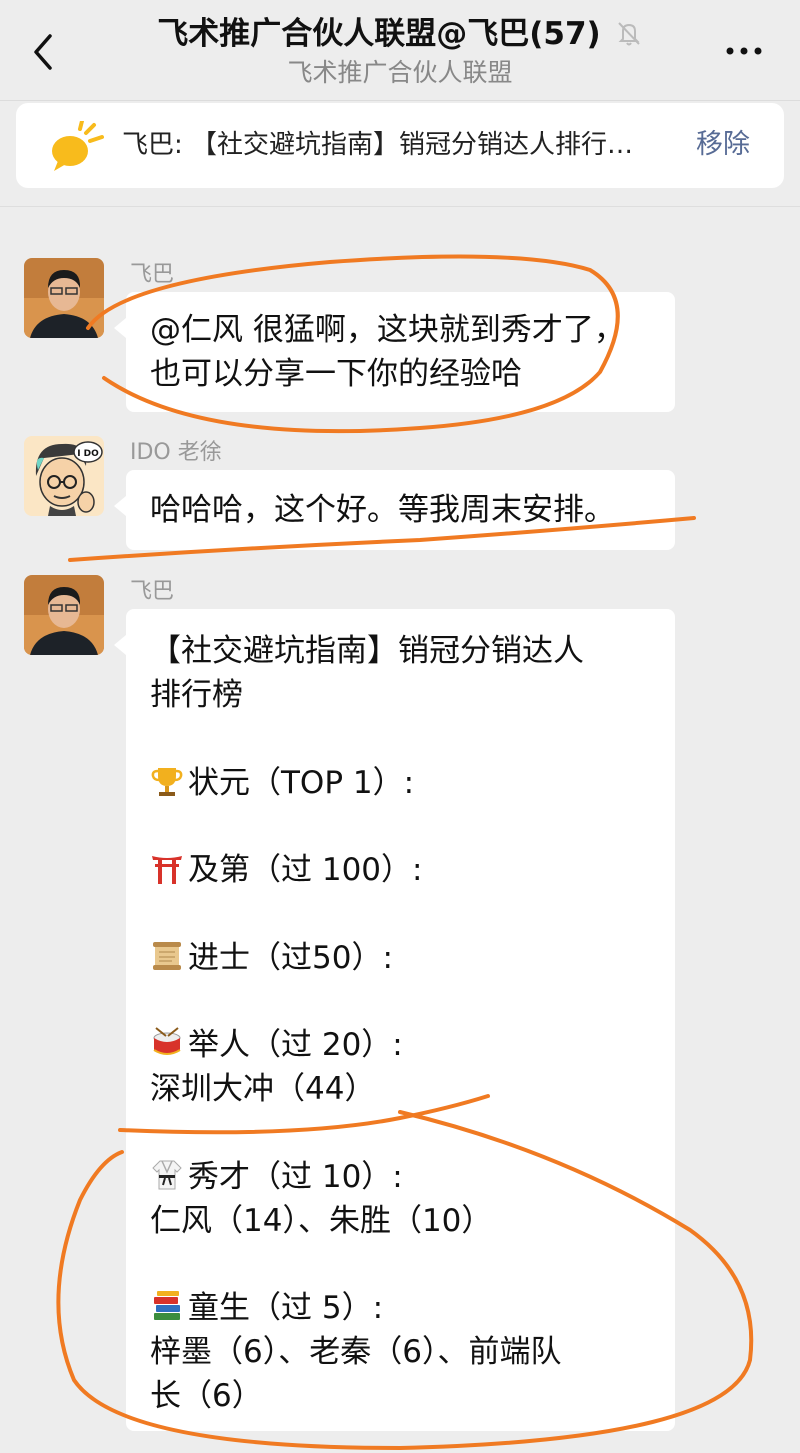  Describe the element at coordinates (167, 955) in the screenshot. I see `scroll-emoji` at that location.